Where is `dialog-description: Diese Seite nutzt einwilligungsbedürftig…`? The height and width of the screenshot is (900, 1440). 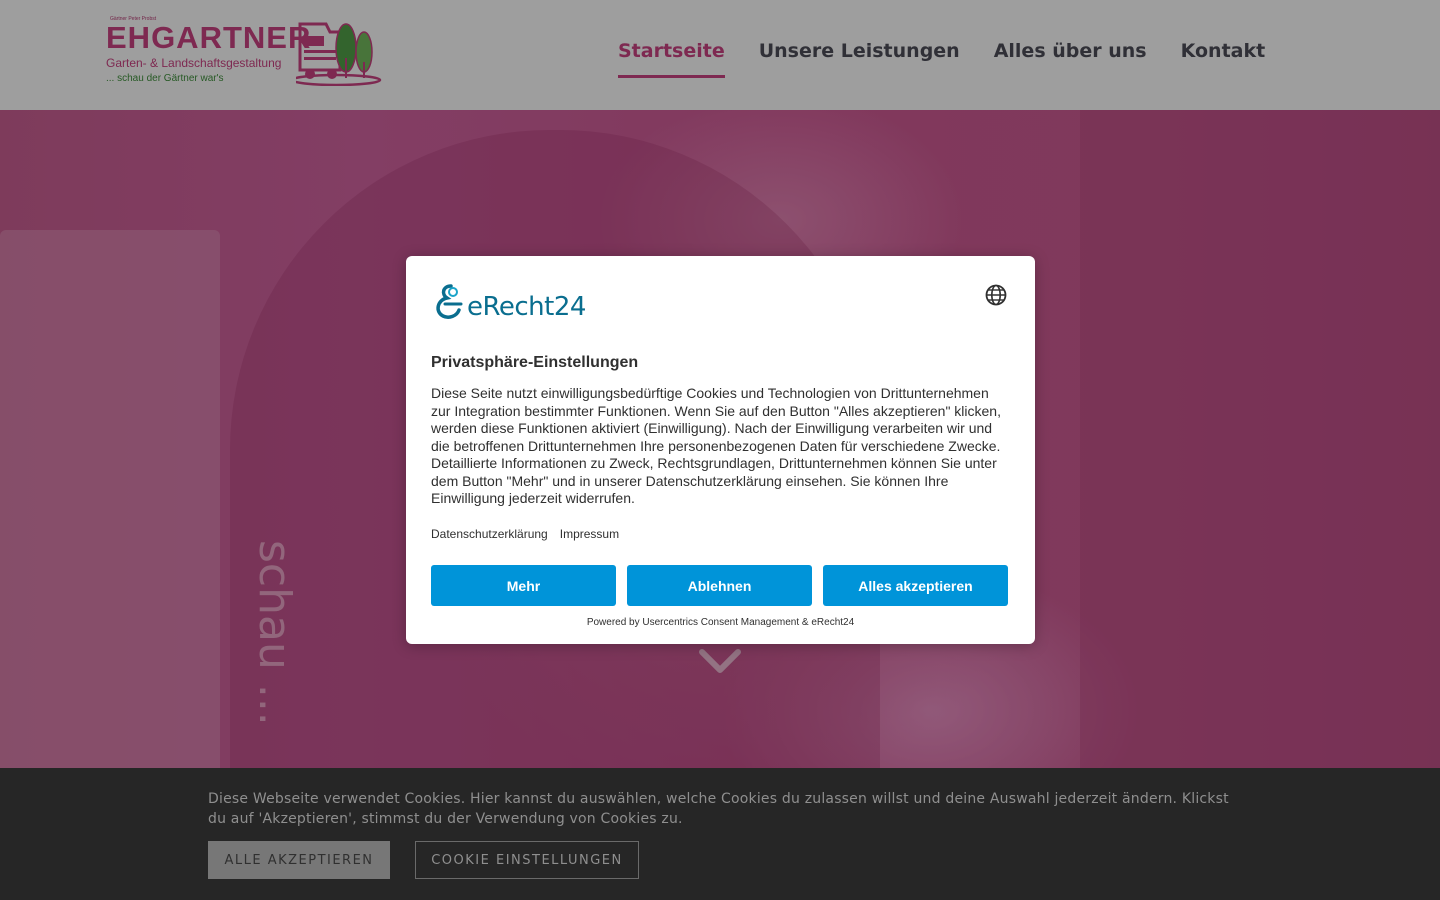
dialog-description: Diese Seite nutzt einwilligungsbedürftig… is located at coordinates (716, 445).